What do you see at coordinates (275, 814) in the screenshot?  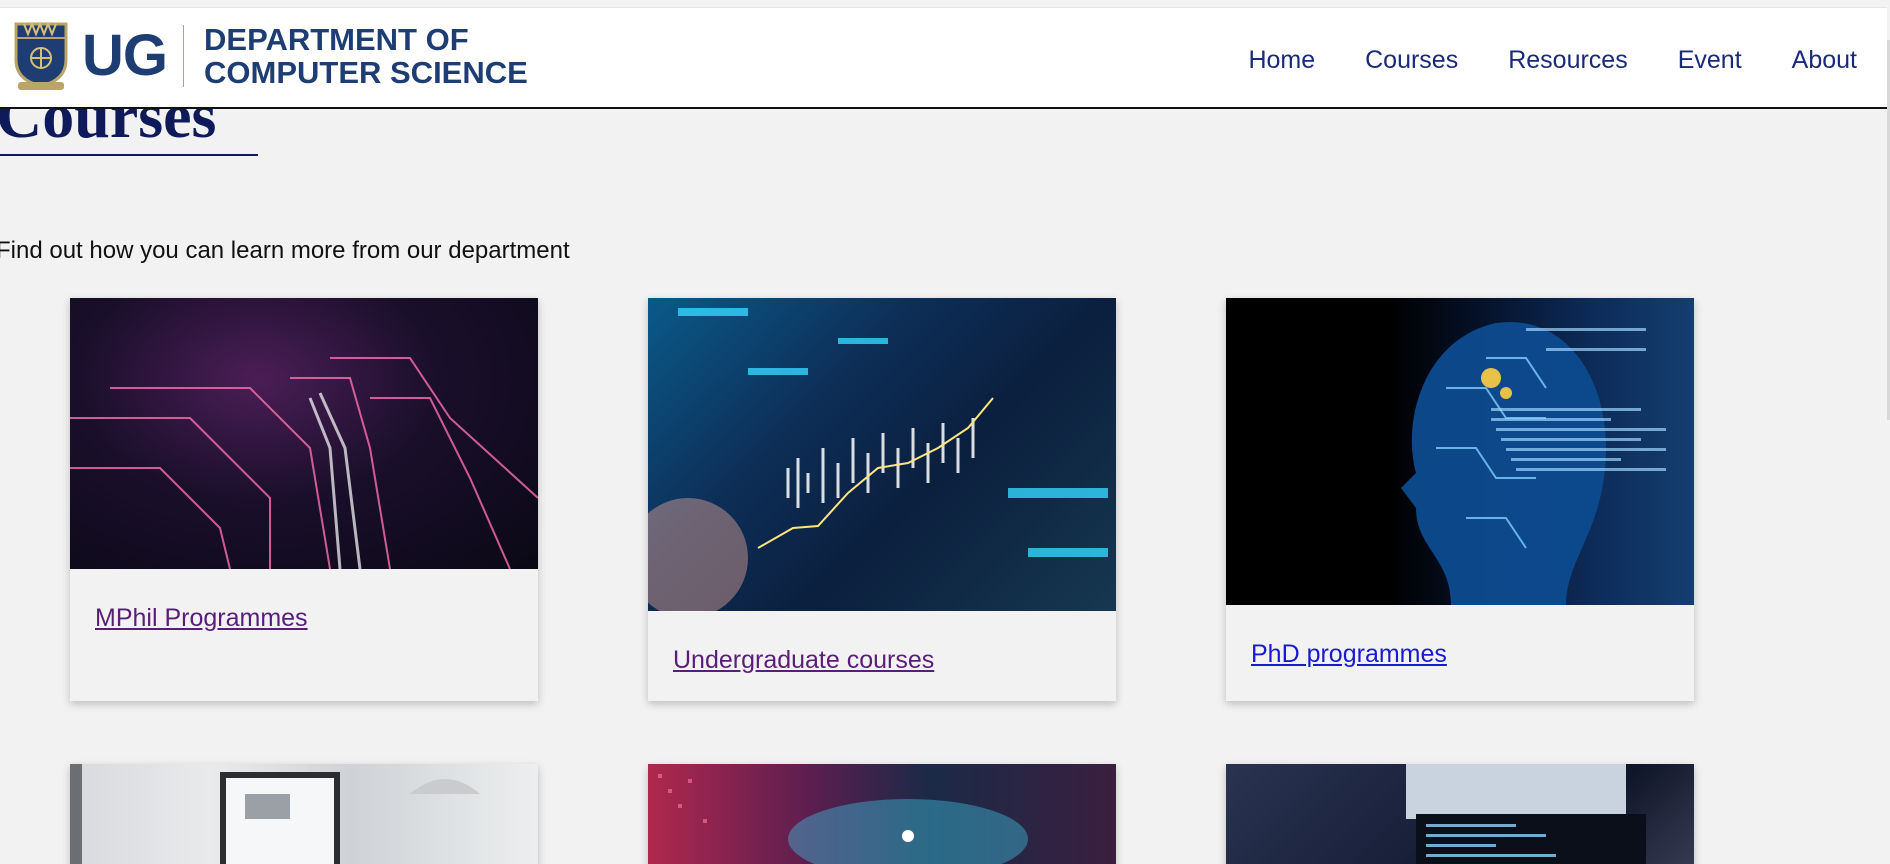 I see `office-visual` at bounding box center [275, 814].